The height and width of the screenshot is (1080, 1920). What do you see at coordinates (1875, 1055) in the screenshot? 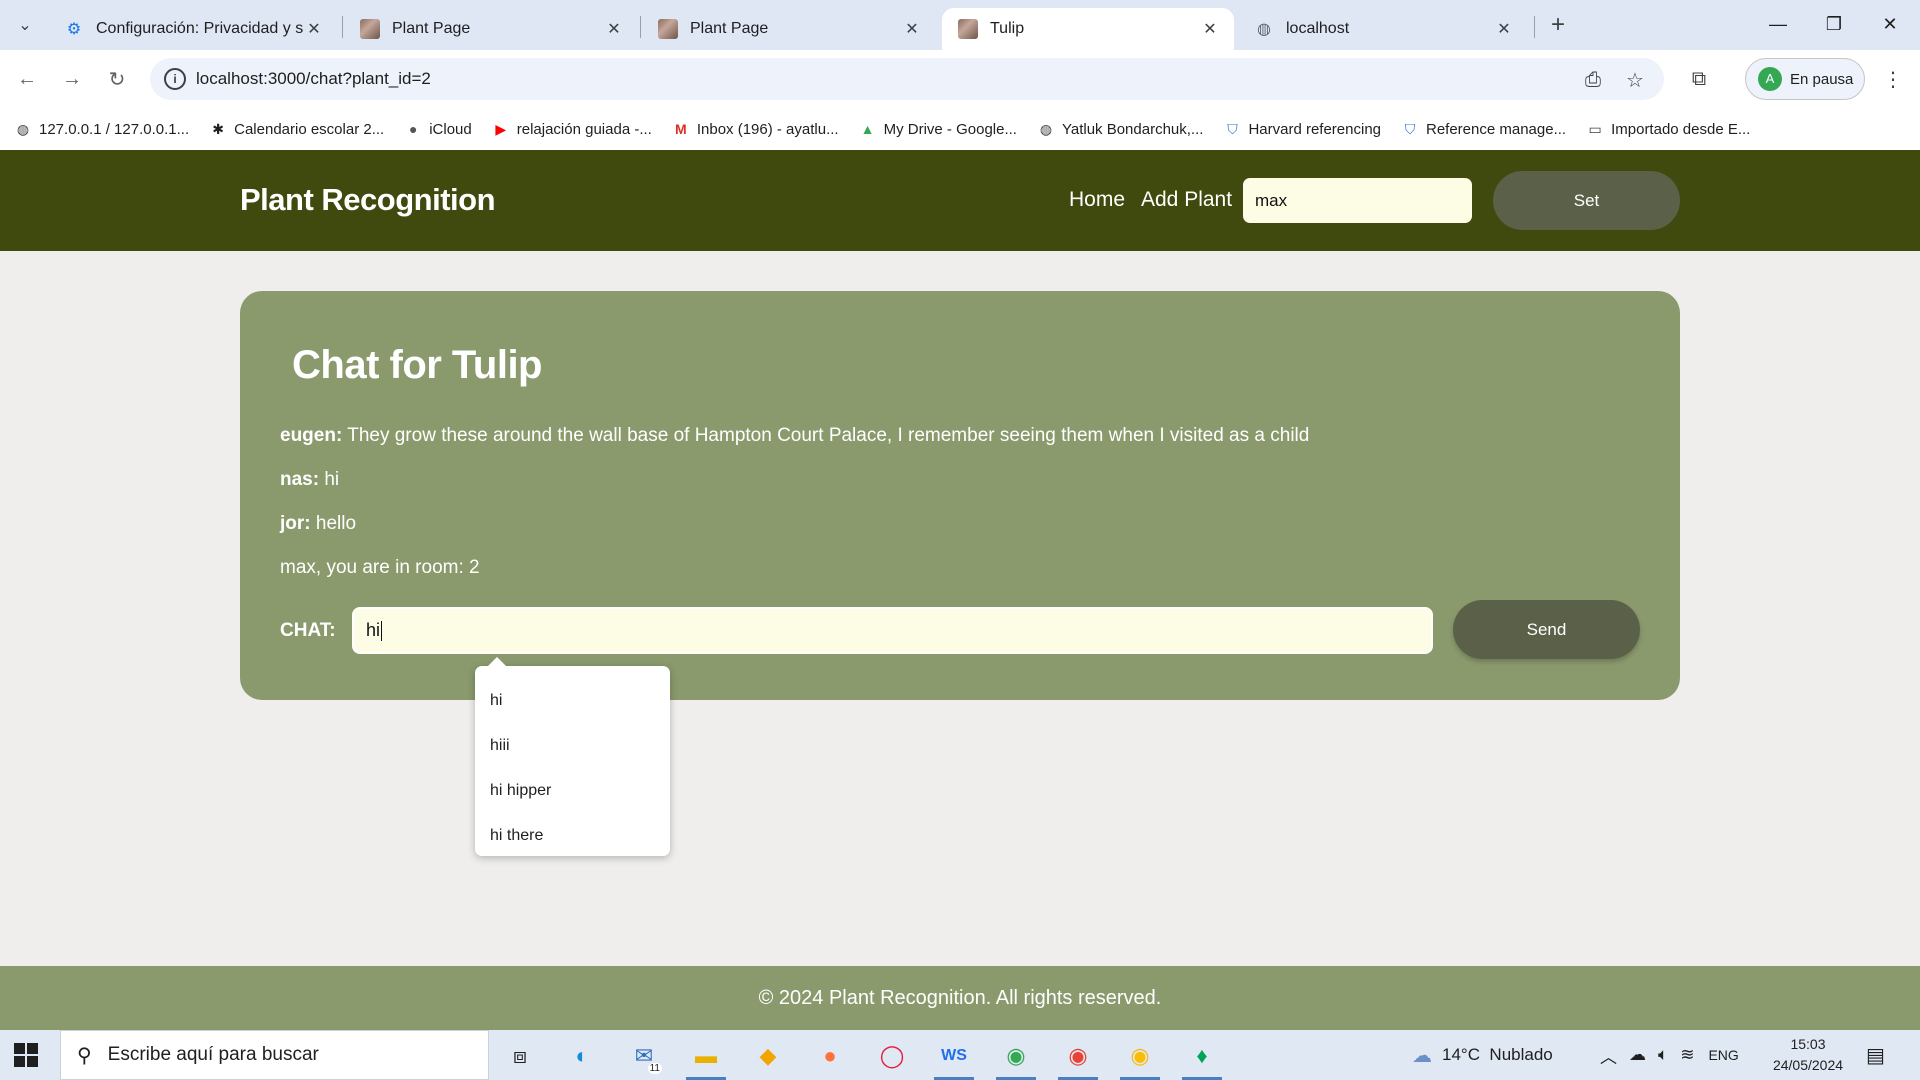
I see `notification-icon: ▤` at bounding box center [1875, 1055].